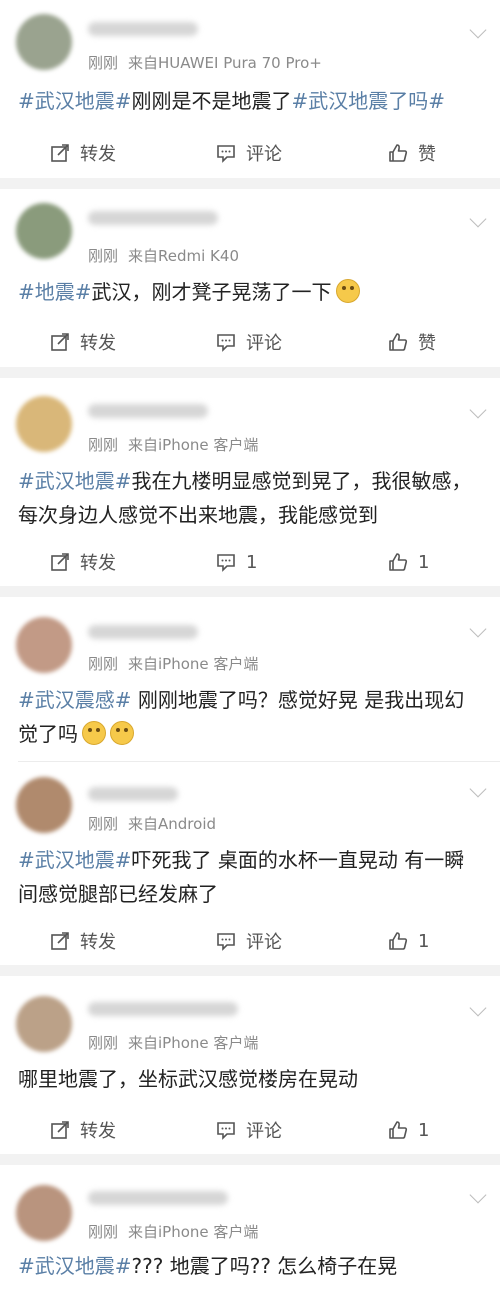 This screenshot has width=500, height=1294. Describe the element at coordinates (264, 1131) in the screenshot. I see `comment-label: 评论` at that location.